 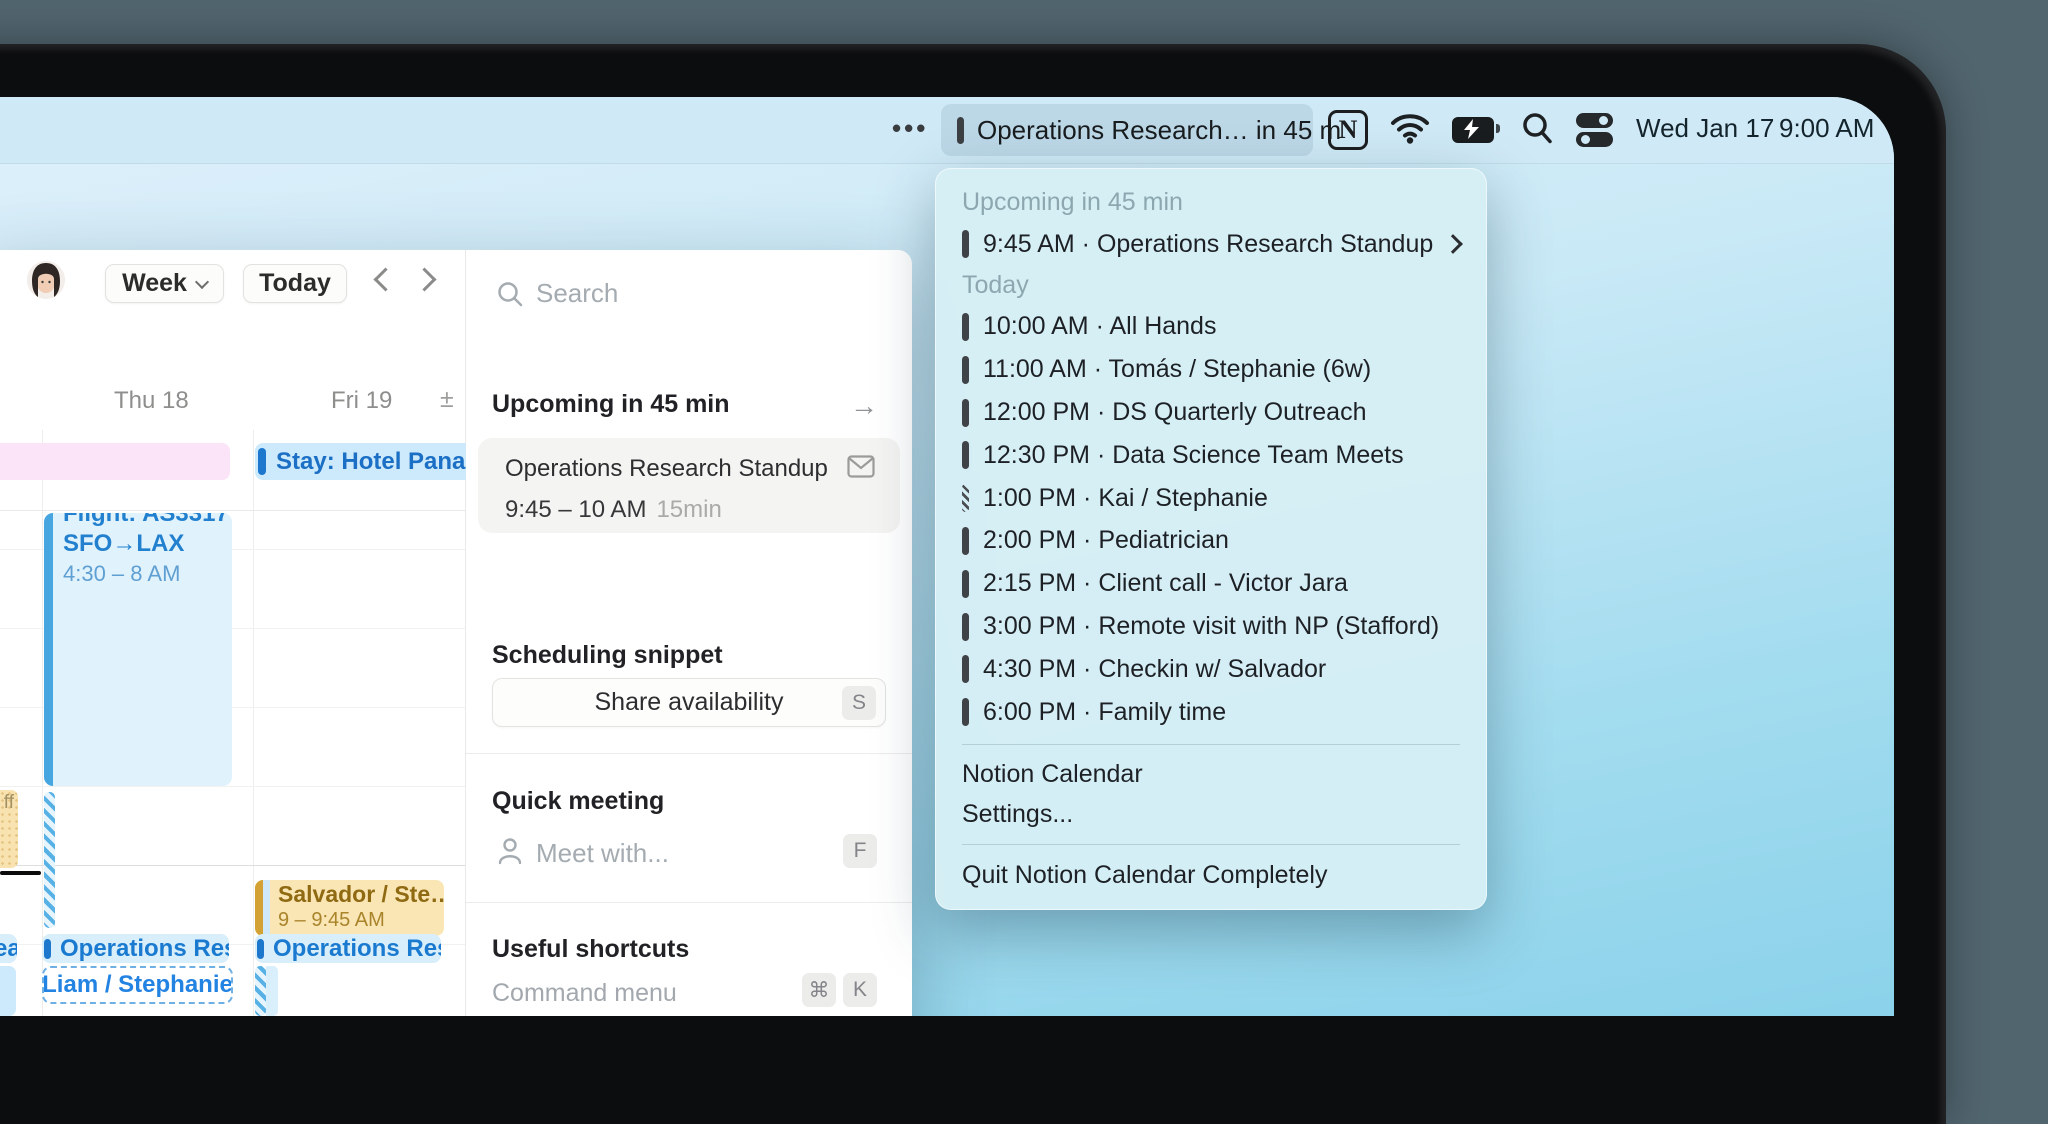 What do you see at coordinates (1106, 540) in the screenshot?
I see `dropdown-item-label: 2:00 PM · Pediatrician` at bounding box center [1106, 540].